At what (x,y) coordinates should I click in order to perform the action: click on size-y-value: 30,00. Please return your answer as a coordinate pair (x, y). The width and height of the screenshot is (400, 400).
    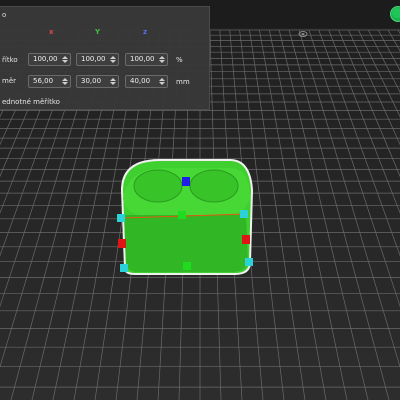
    Looking at the image, I should click on (91, 81).